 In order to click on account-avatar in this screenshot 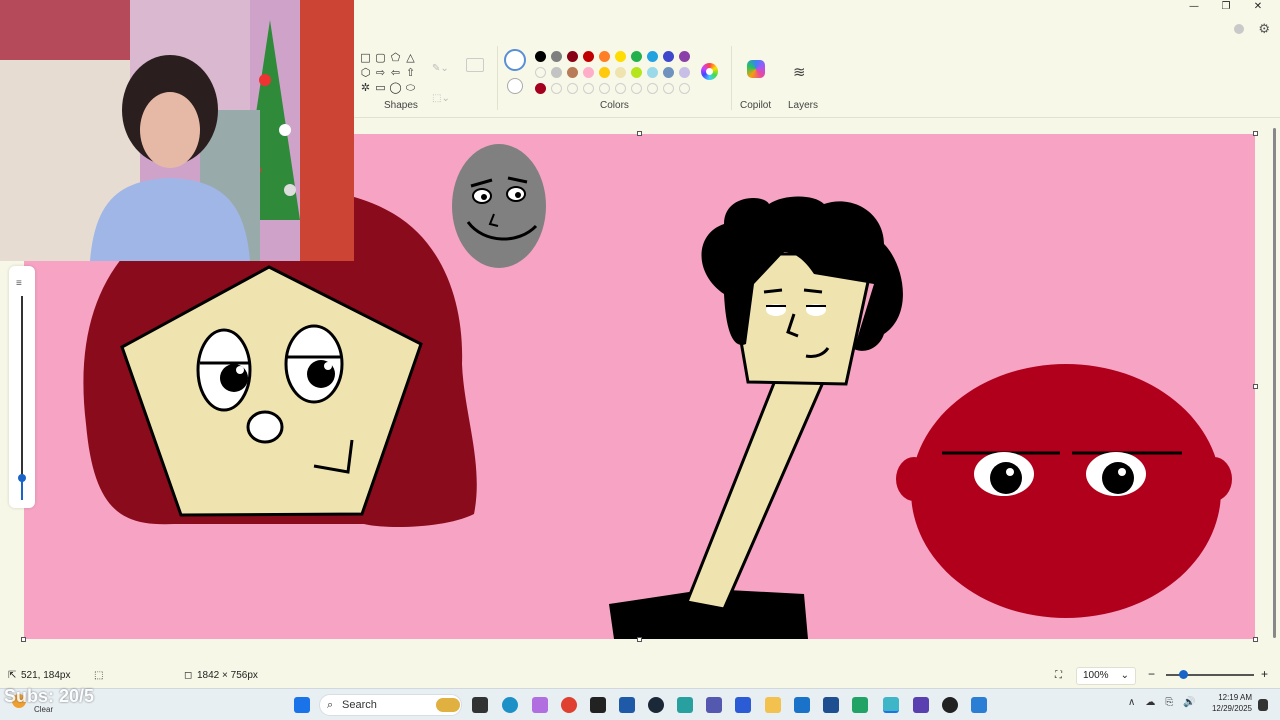, I will do `click(1239, 29)`.